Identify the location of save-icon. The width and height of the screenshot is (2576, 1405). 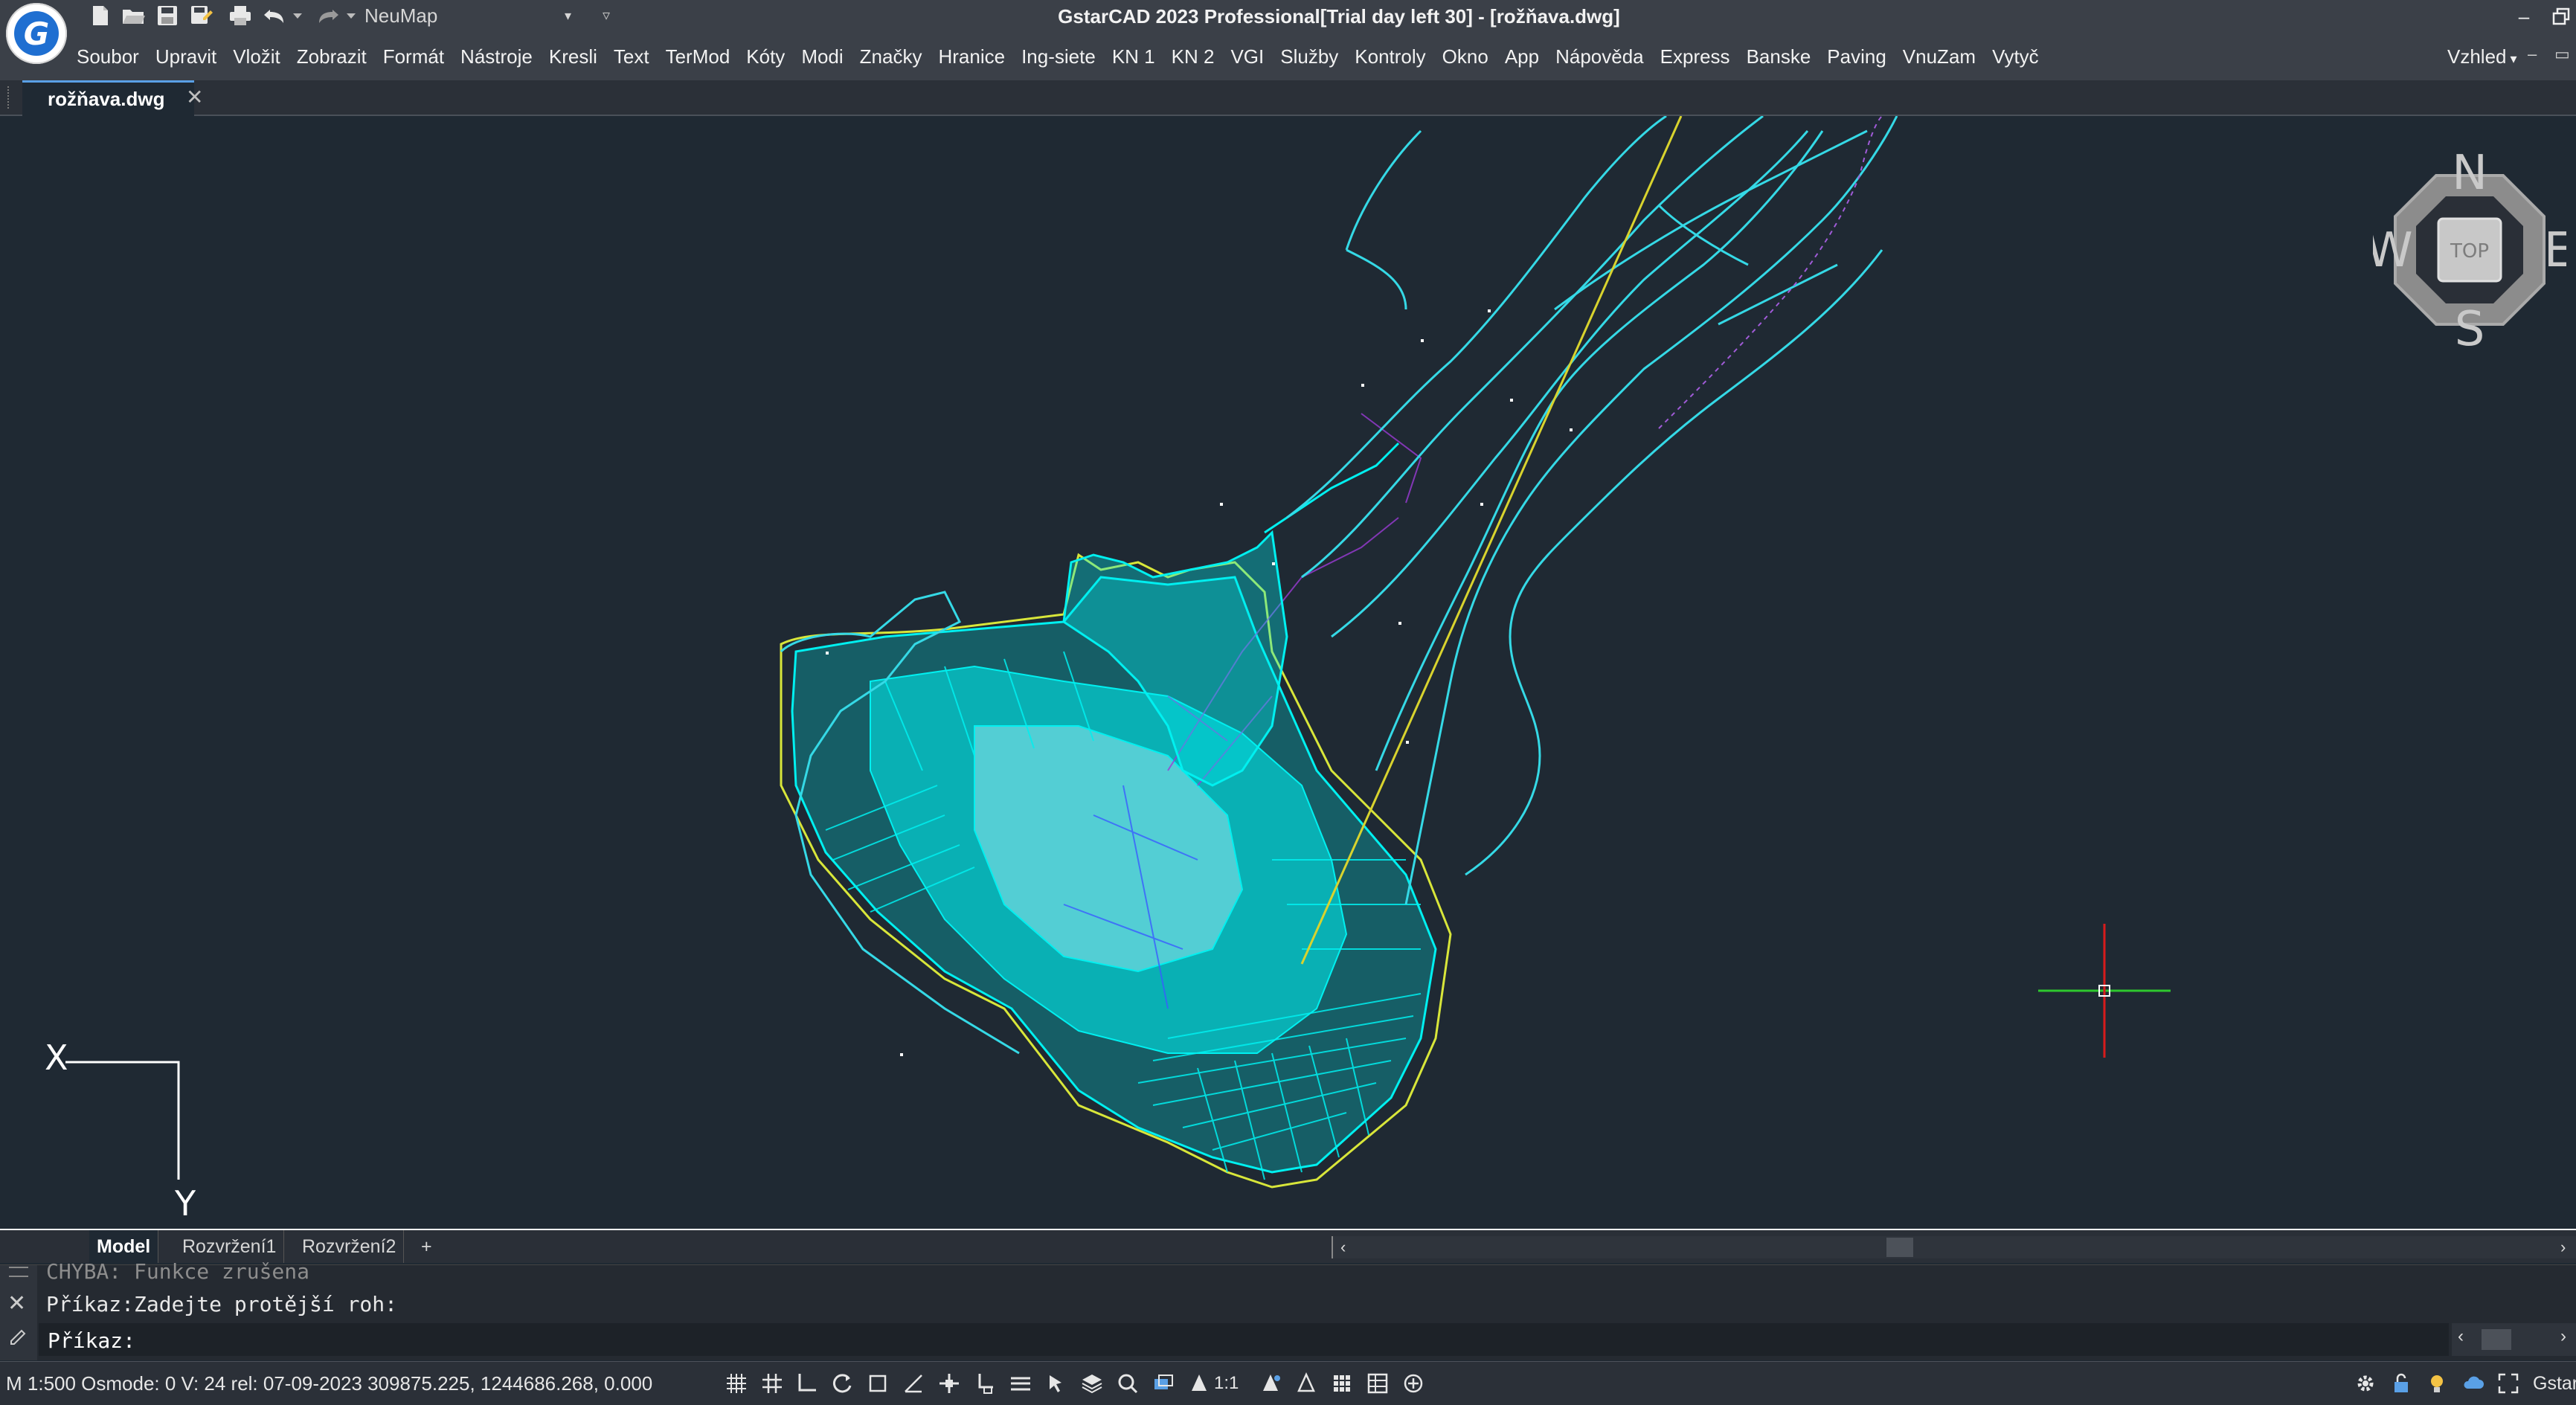
(167, 15).